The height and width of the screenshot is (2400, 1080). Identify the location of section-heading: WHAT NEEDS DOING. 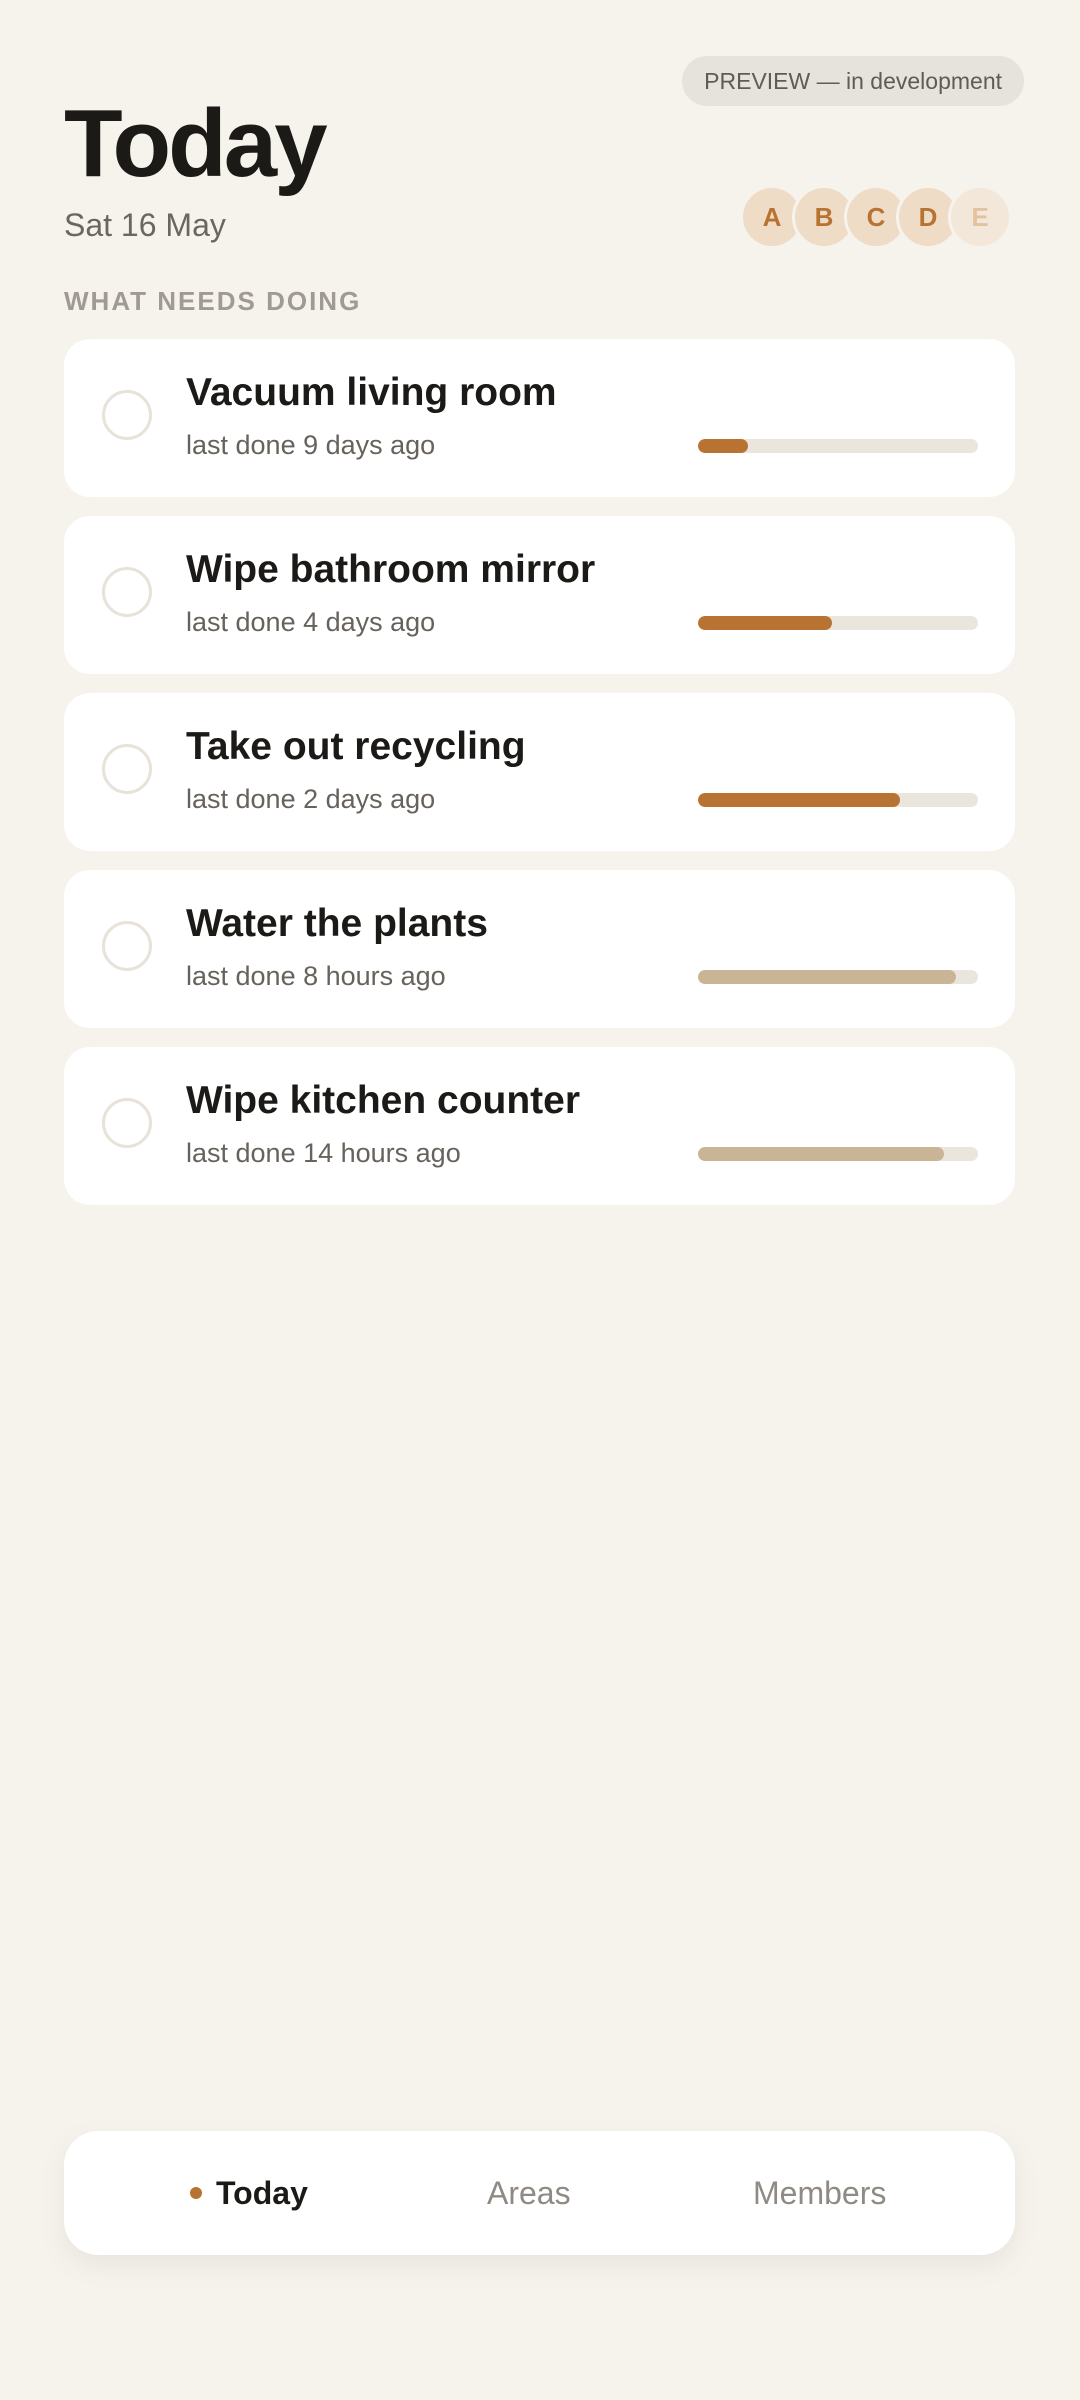
(213, 301).